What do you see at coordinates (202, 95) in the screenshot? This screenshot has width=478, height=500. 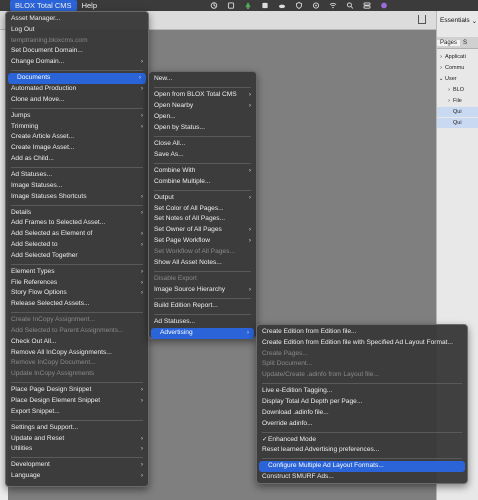 I see `menu-item-open-from-blox-total-cms: Open from BLOX Total CMS ›` at bounding box center [202, 95].